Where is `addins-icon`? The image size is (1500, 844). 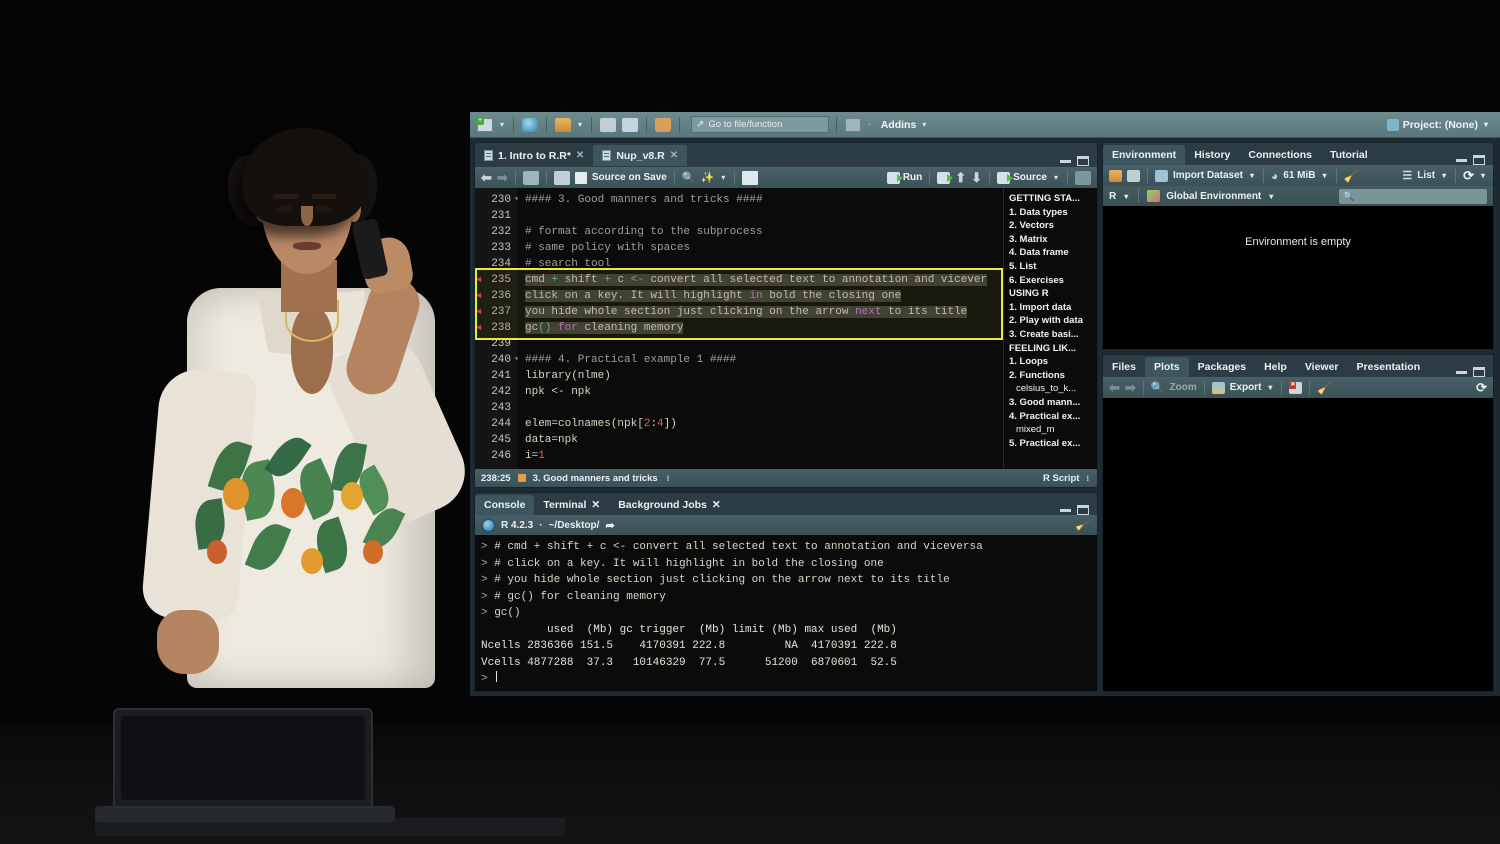 addins-icon is located at coordinates (853, 125).